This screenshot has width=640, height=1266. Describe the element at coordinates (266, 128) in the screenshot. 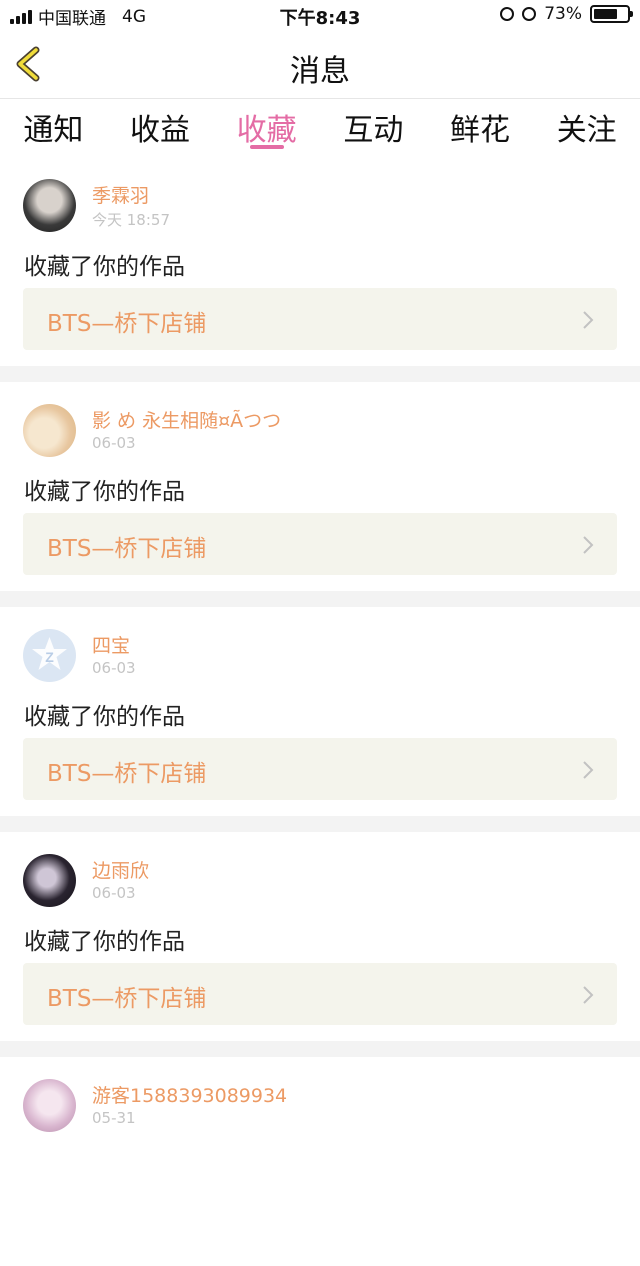

I see `tab-favorites: 收藏` at that location.